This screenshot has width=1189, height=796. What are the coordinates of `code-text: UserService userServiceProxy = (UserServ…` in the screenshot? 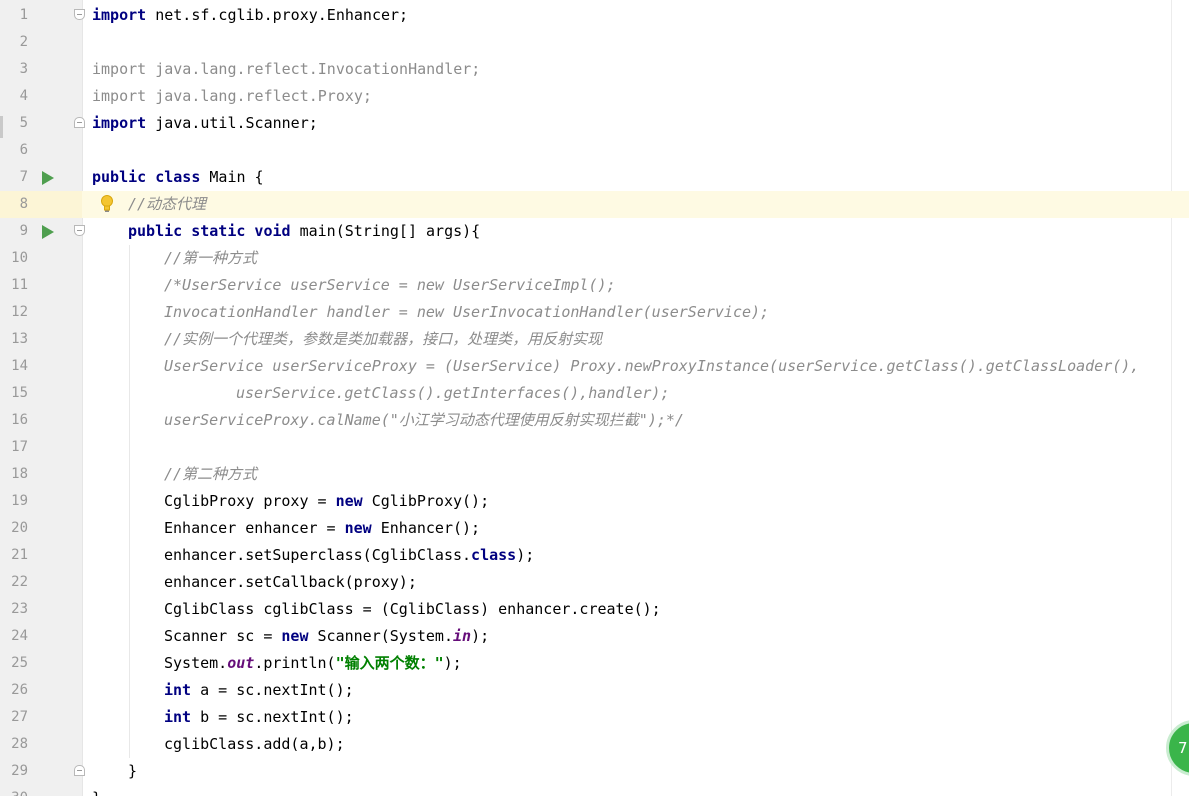 It's located at (651, 366).